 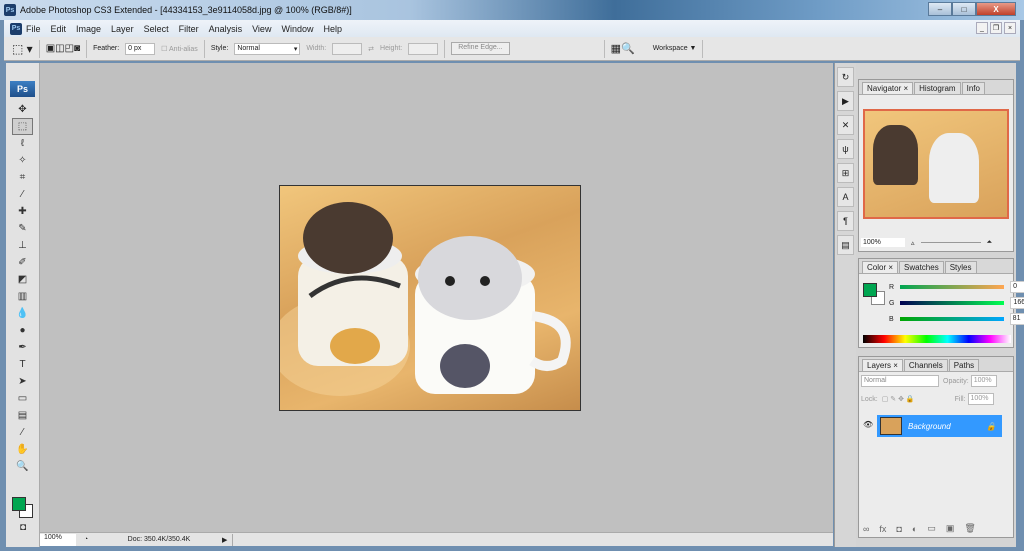 I want to click on layer-style-icon: fx, so click(x=882, y=529).